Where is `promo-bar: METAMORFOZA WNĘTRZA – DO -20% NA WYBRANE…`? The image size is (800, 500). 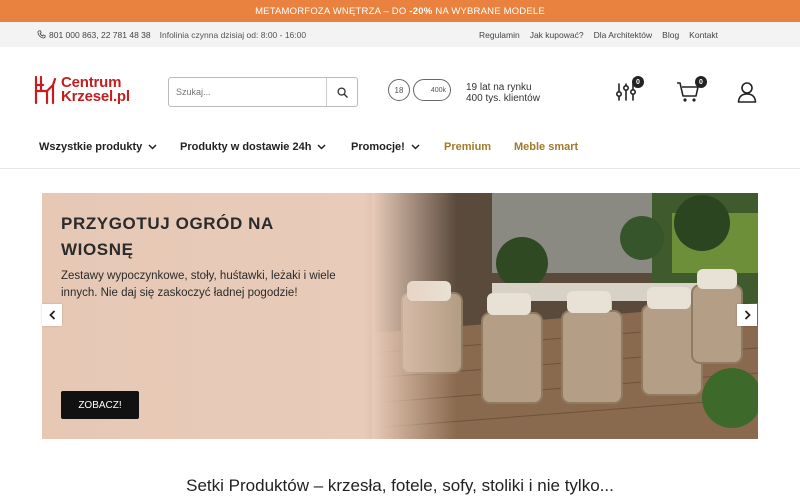 promo-bar: METAMORFOZA WNĘTRZA – DO -20% NA WYBRANE… is located at coordinates (400, 11).